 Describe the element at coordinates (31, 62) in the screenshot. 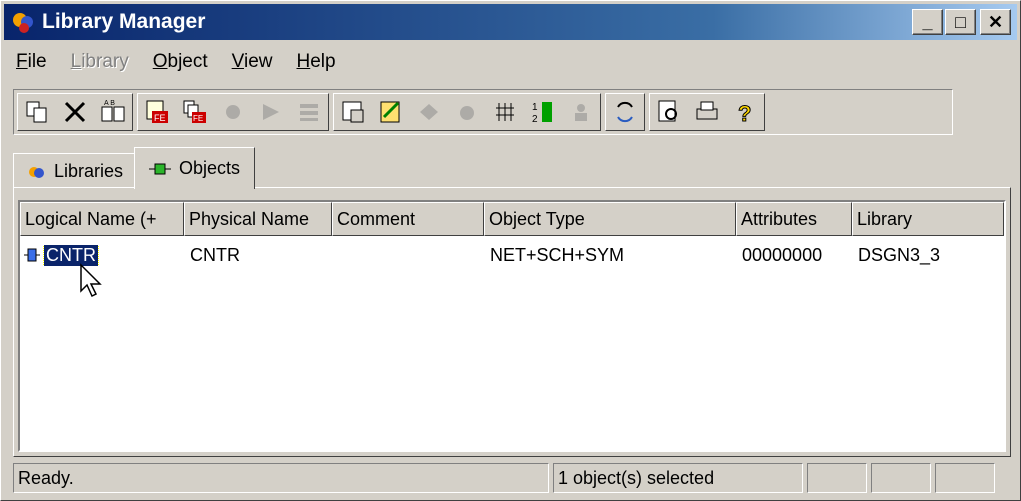

I see `menu-file: File` at that location.